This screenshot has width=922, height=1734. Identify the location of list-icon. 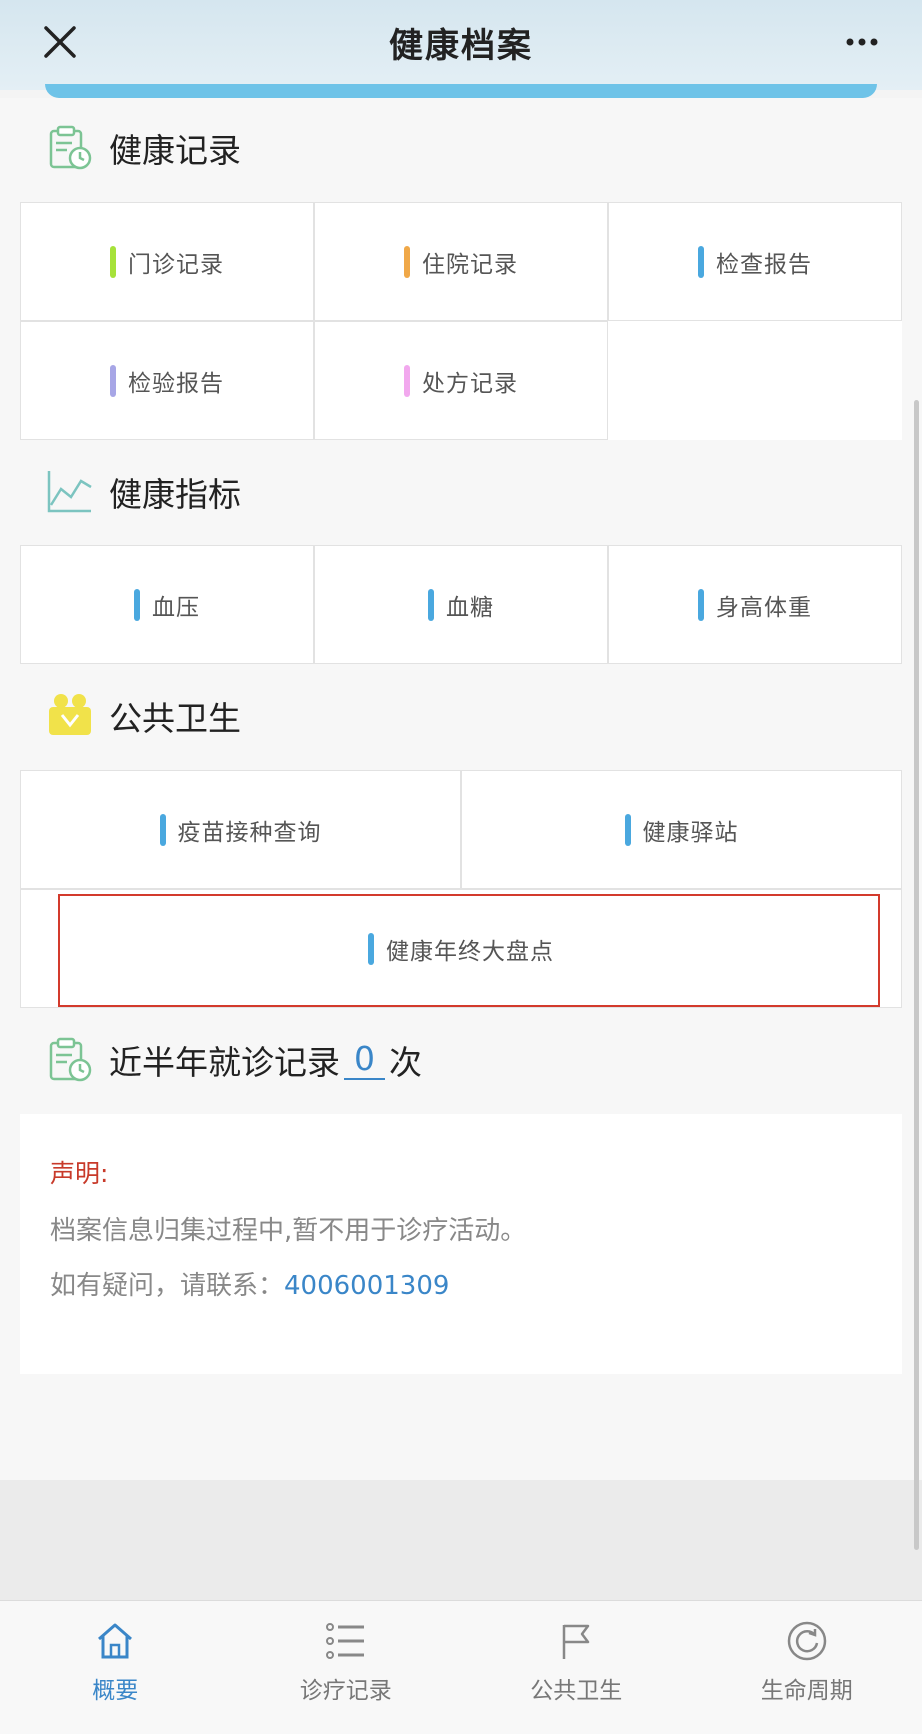
(346, 1641).